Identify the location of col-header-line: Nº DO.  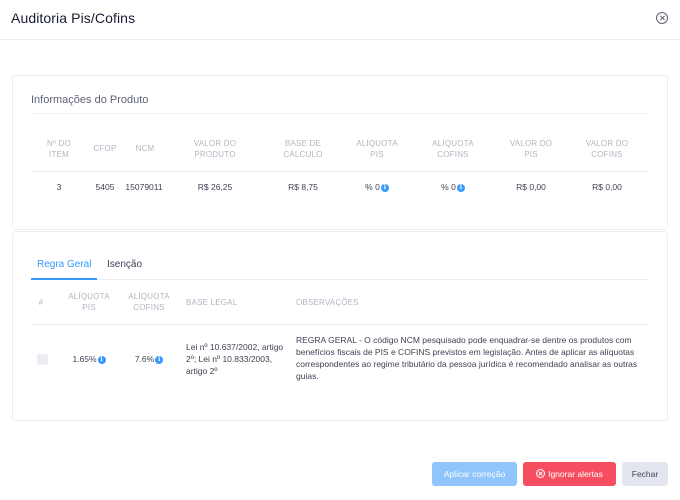
(59, 143).